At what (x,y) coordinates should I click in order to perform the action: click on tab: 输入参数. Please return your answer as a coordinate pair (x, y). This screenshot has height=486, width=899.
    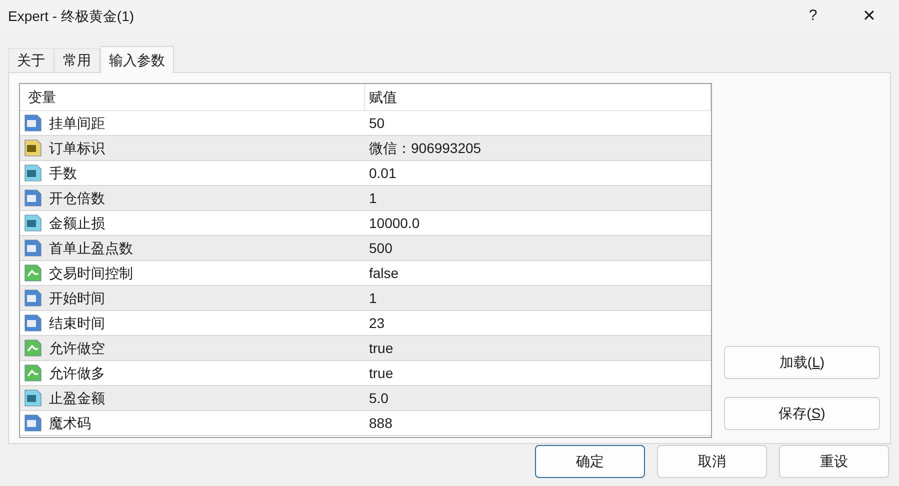
    Looking at the image, I should click on (137, 59).